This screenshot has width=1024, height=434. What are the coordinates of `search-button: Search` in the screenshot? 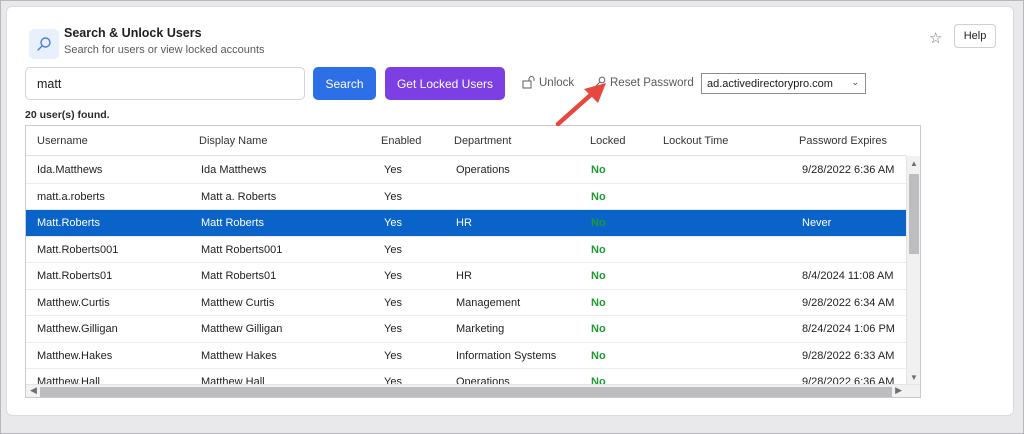 It's located at (344, 83).